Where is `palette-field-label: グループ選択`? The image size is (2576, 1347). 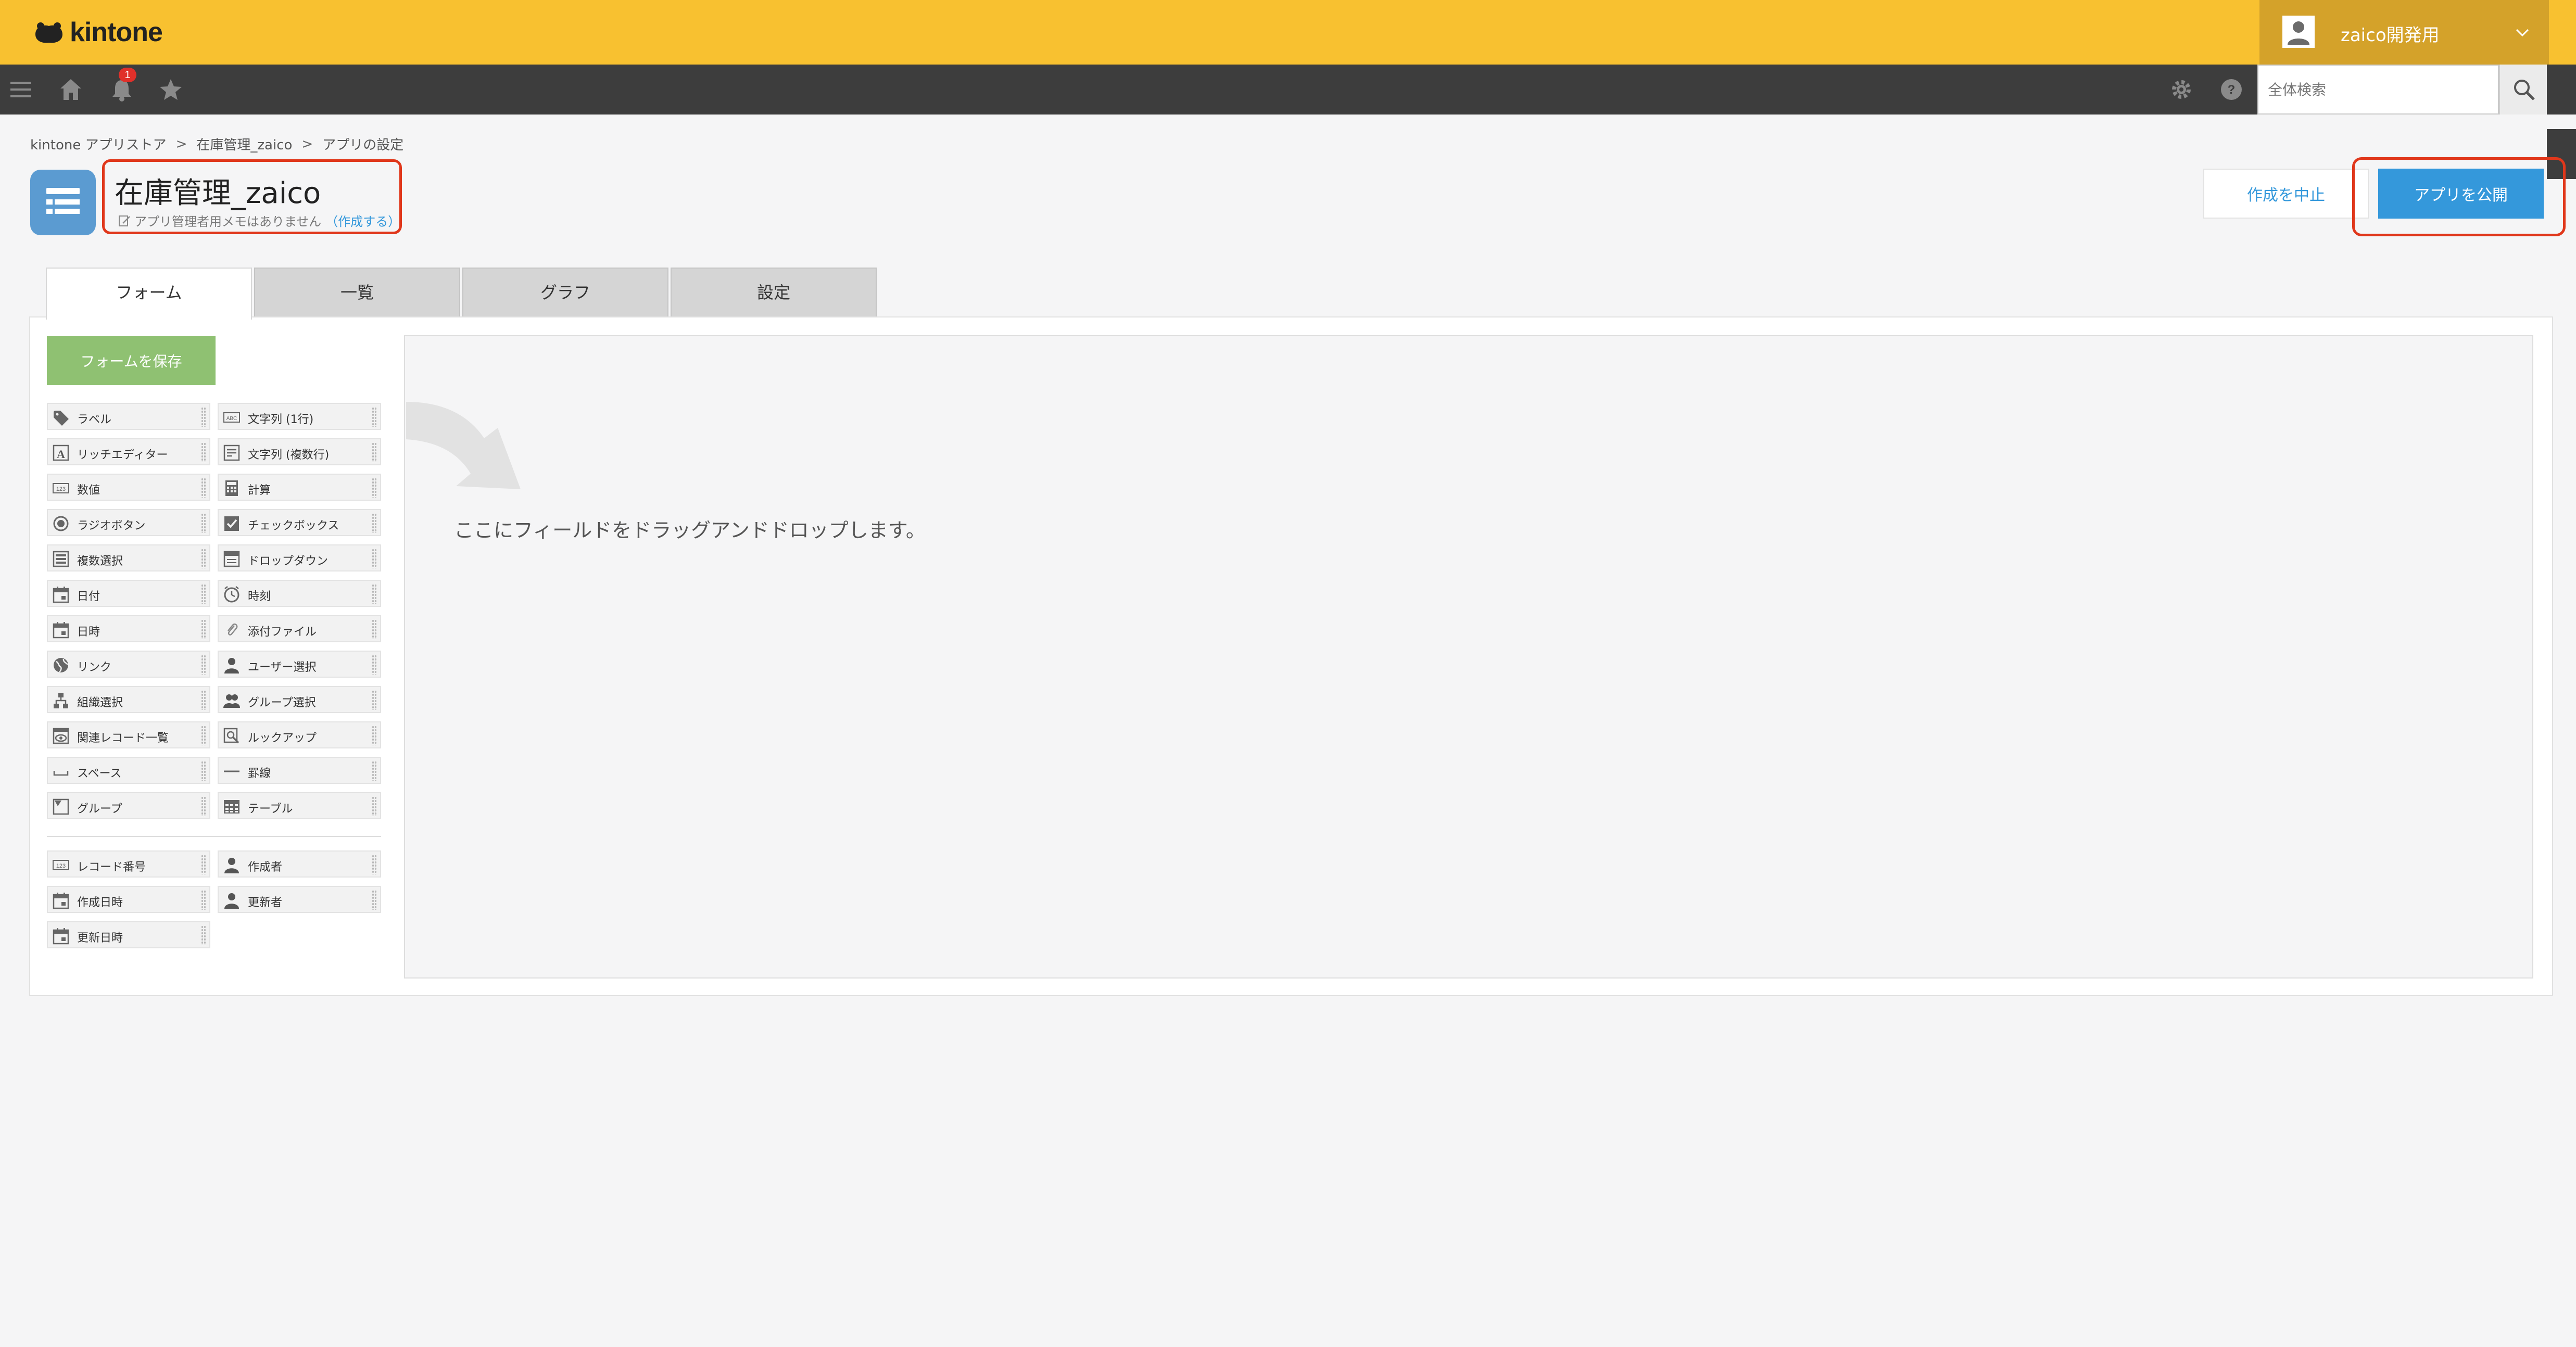 palette-field-label: グループ選択 is located at coordinates (282, 703).